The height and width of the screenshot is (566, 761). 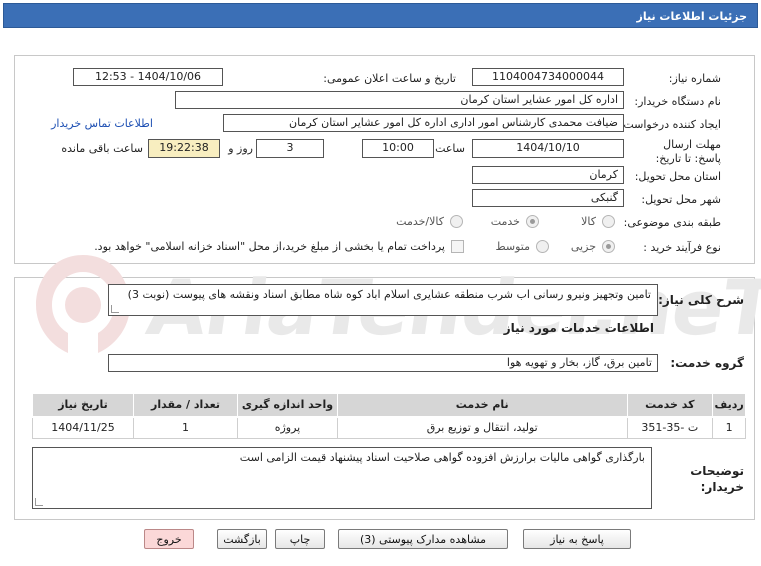 What do you see at coordinates (577, 539) in the screenshot?
I see `reply-button: پاسخ به نیاز` at bounding box center [577, 539].